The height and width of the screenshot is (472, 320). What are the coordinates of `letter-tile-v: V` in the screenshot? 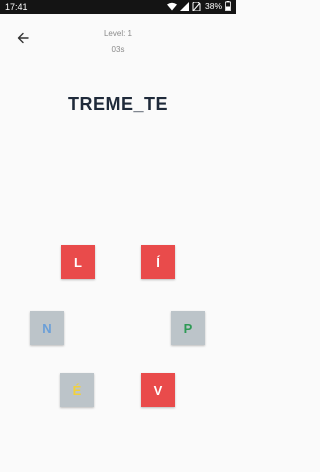 It's located at (158, 390).